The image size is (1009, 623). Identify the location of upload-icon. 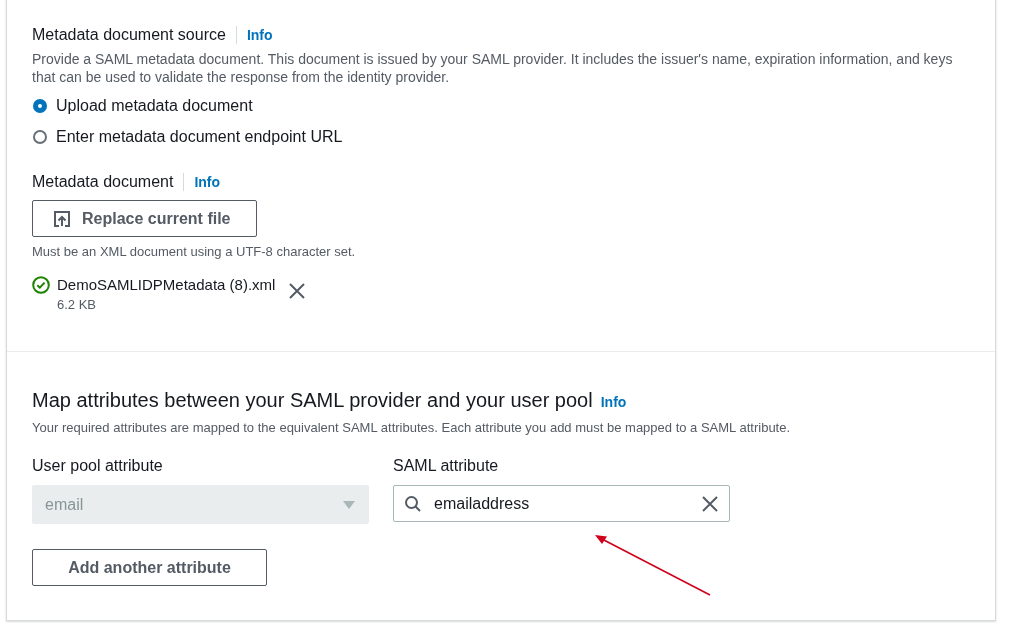
(62, 218).